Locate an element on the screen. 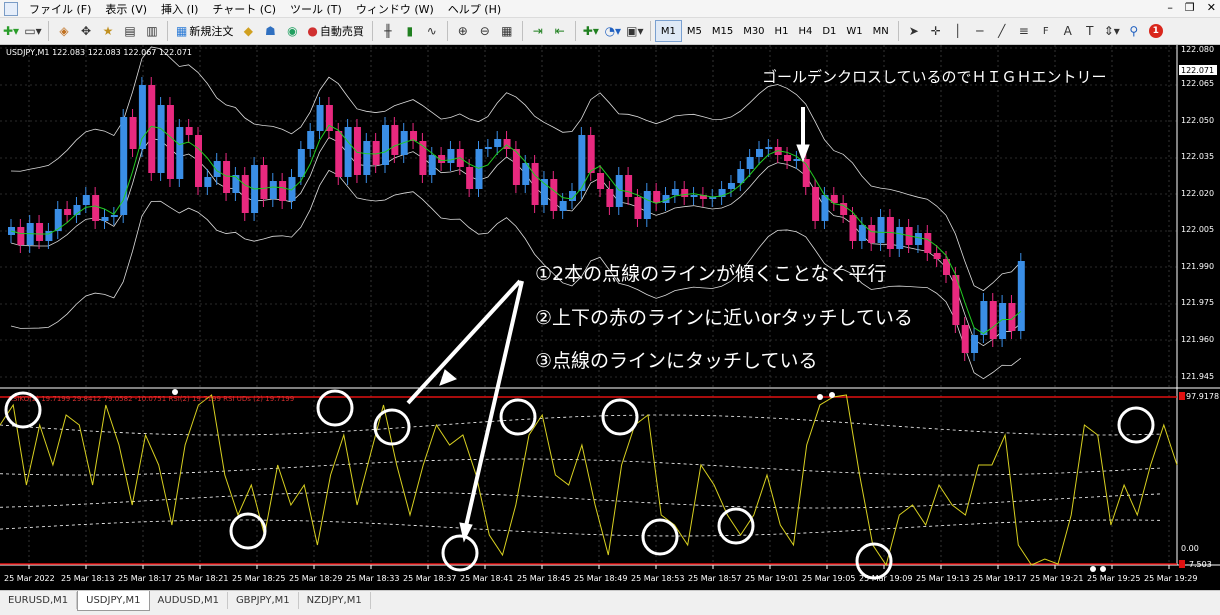  vertical-line-icon: │ is located at coordinates (958, 31).